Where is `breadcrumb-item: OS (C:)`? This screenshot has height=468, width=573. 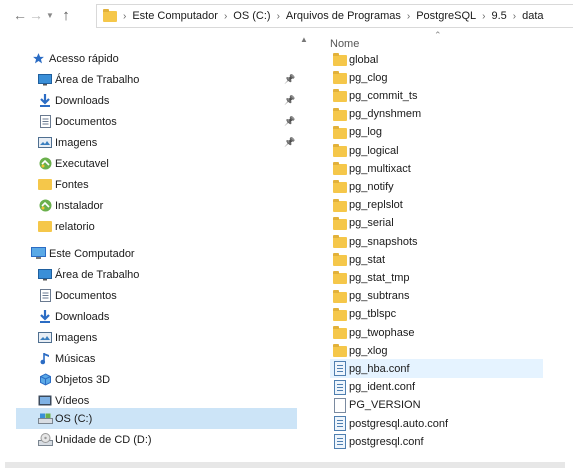 breadcrumb-item: OS (C:) is located at coordinates (251, 16).